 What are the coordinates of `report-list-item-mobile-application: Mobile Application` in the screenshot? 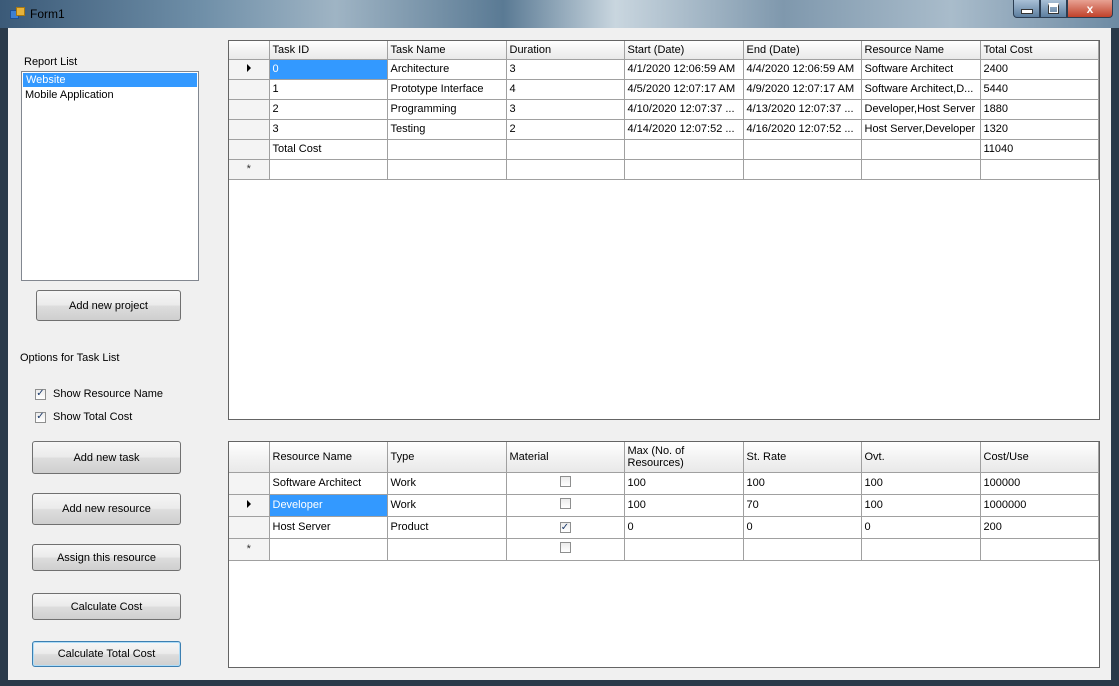 It's located at (110, 95).